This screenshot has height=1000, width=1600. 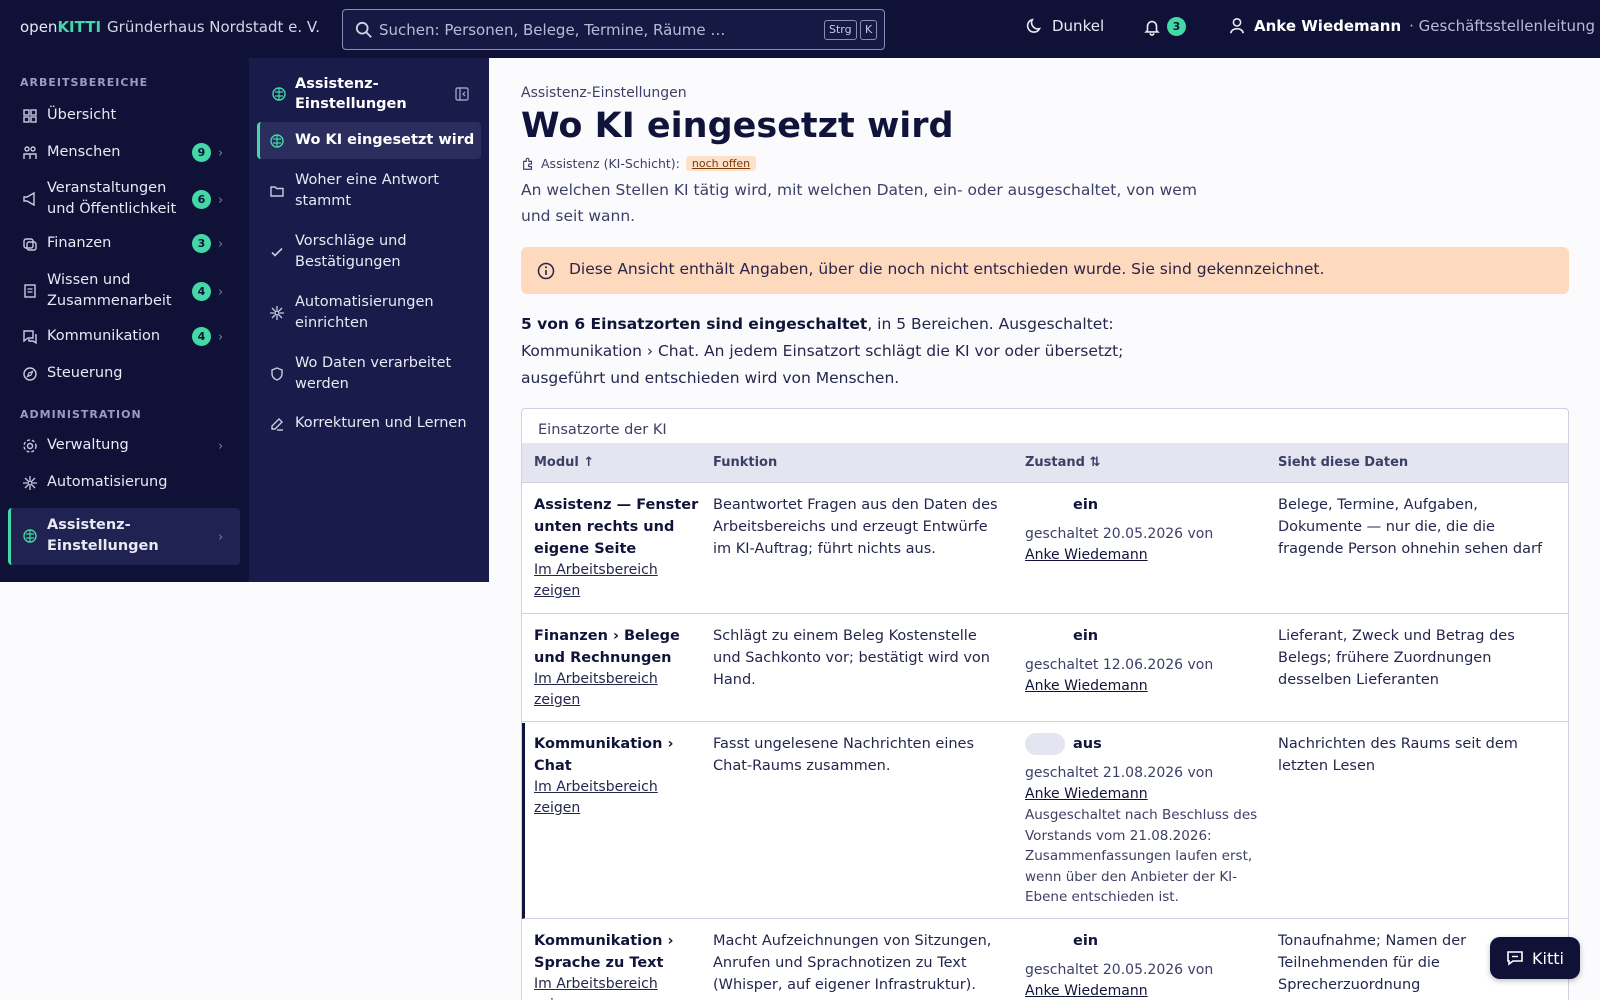 I want to click on breadcrumb: Assistenz-Einstellungen, so click(x=604, y=93).